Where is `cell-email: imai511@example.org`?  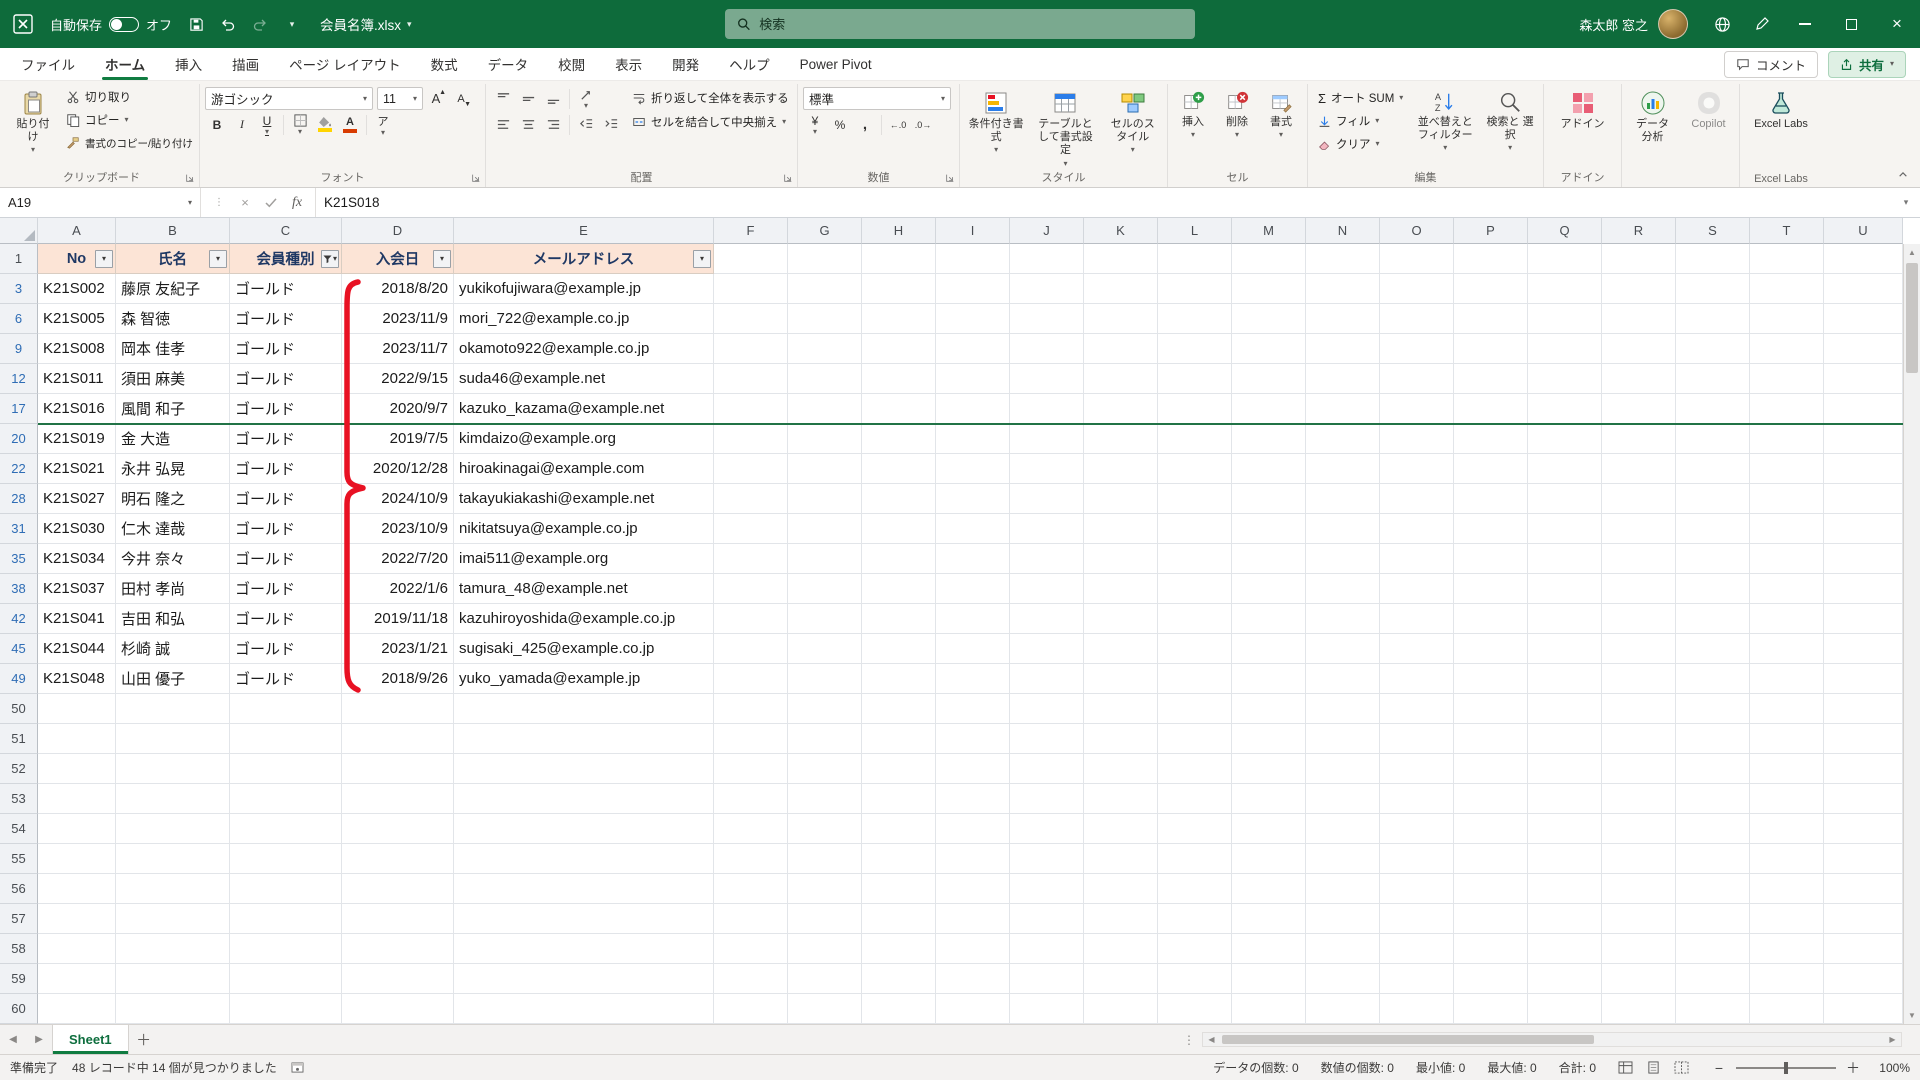 cell-email: imai511@example.org is located at coordinates (584, 559).